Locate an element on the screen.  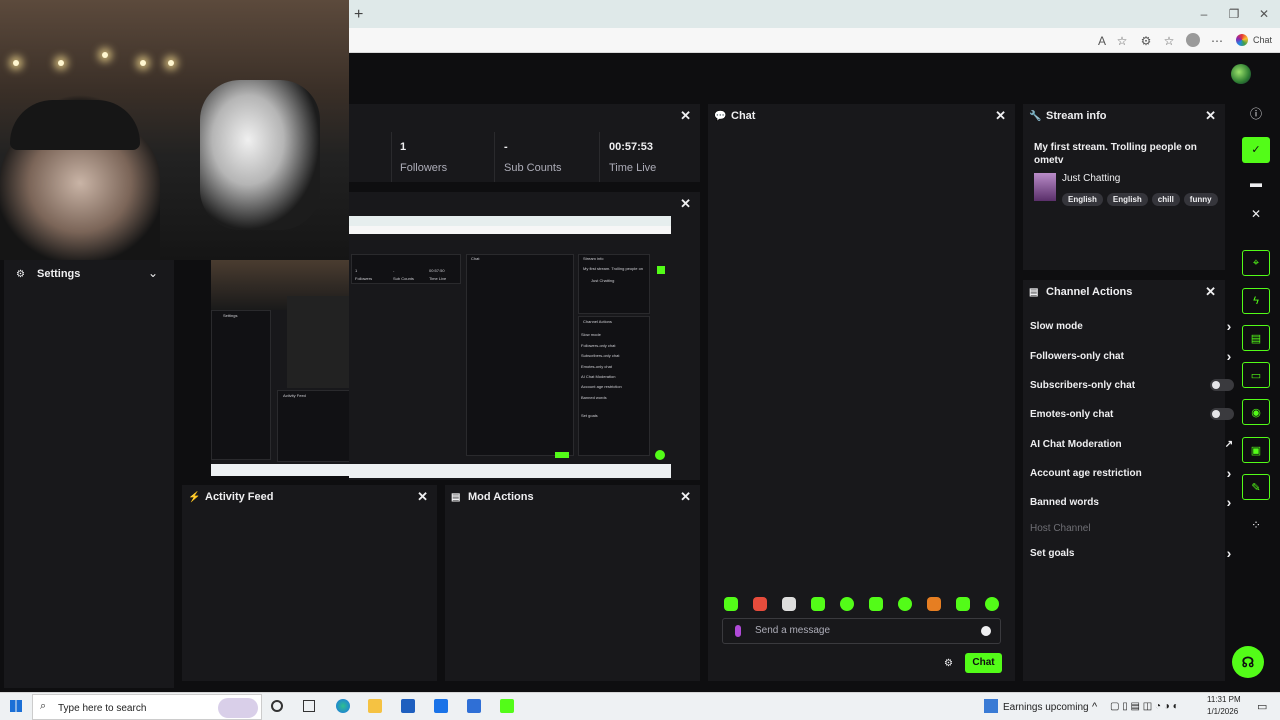
banned-words-item: Banned words › is located at coordinates (1132, 502).